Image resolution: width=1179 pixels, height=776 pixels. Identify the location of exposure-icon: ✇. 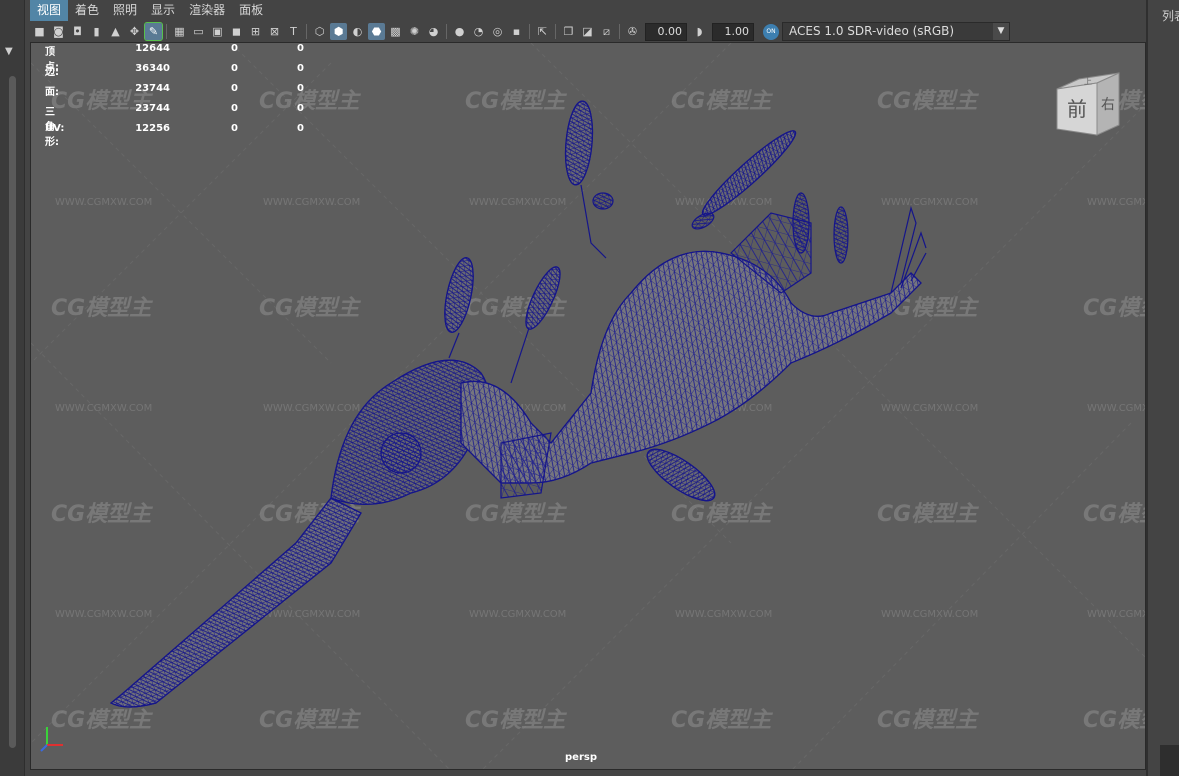
(632, 31).